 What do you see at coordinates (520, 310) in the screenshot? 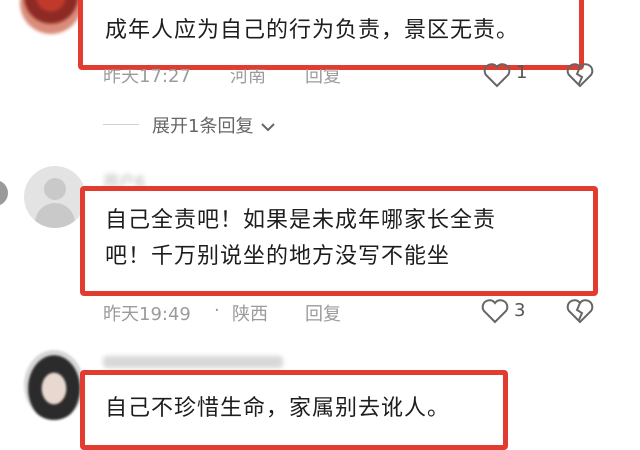
I see `like-count: 3` at bounding box center [520, 310].